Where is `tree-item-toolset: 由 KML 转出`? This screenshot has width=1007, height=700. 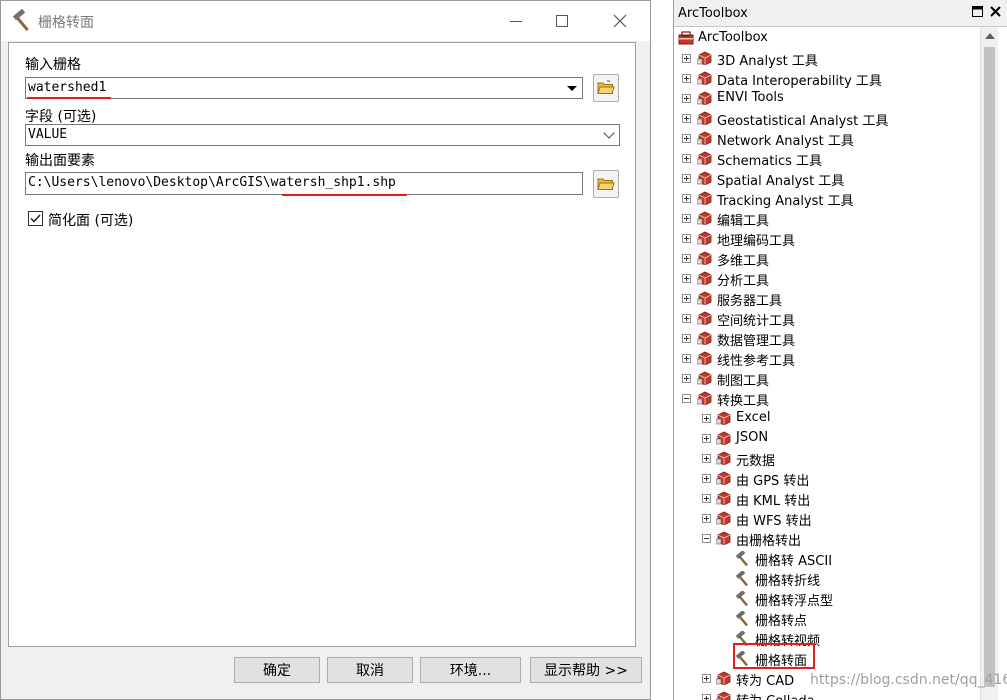
tree-item-toolset: 由 KML 转出 is located at coordinates (826, 498).